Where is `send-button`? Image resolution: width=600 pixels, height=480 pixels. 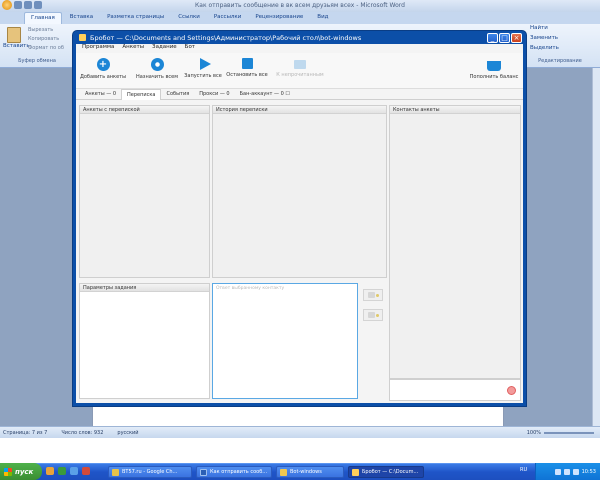 send-button is located at coordinates (373, 295).